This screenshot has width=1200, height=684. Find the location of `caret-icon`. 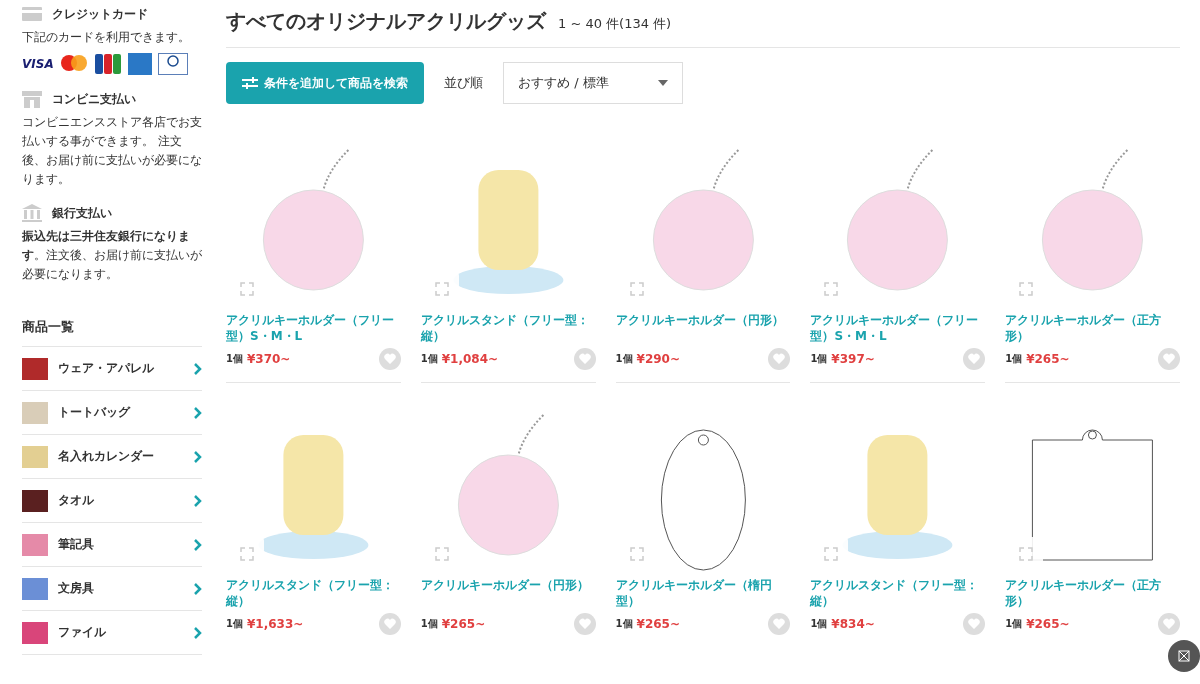

caret-icon is located at coordinates (663, 83).